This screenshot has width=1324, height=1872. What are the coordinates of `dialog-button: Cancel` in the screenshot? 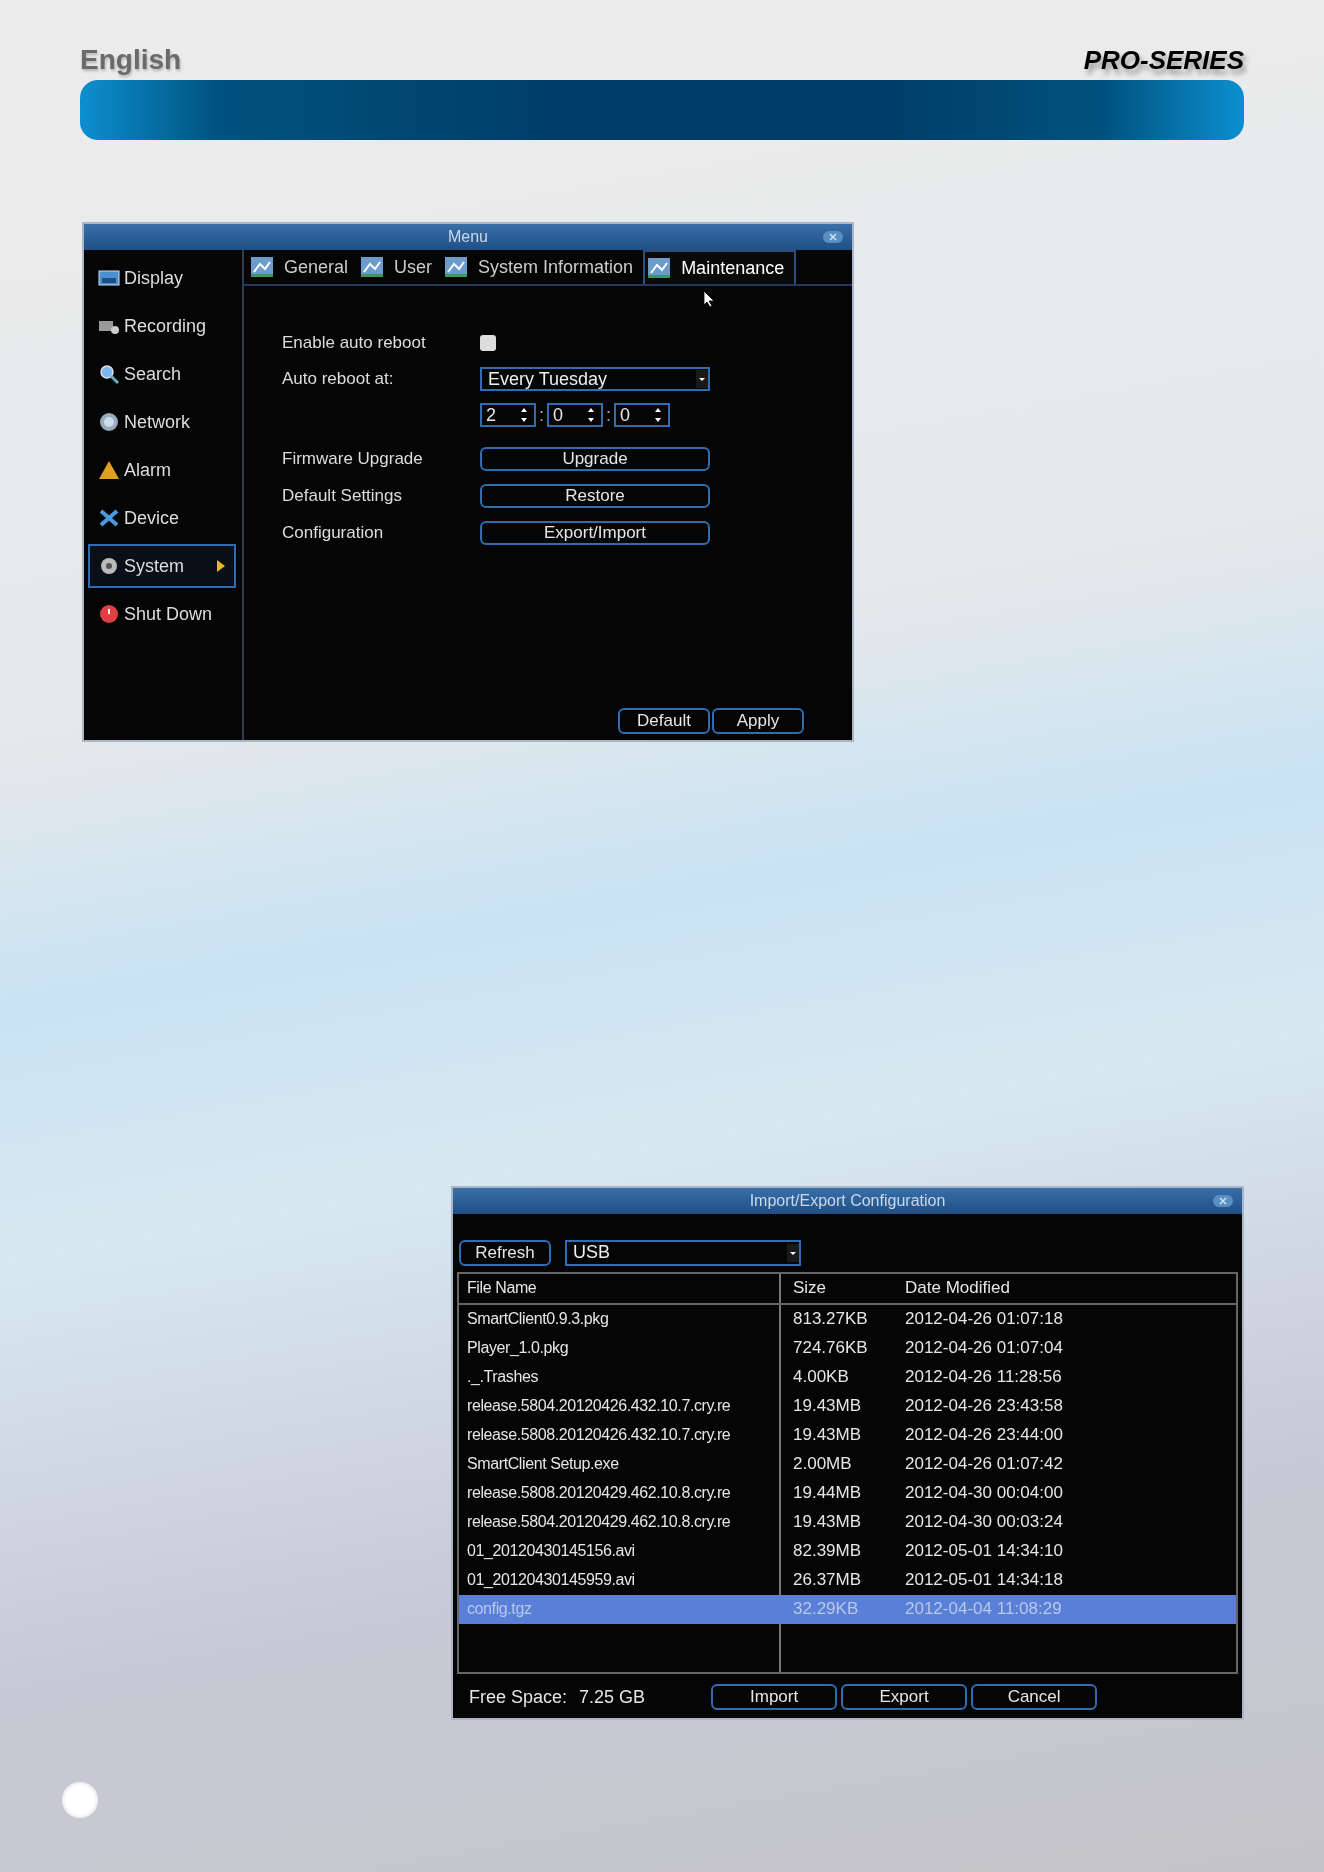 It's located at (1034, 1697).